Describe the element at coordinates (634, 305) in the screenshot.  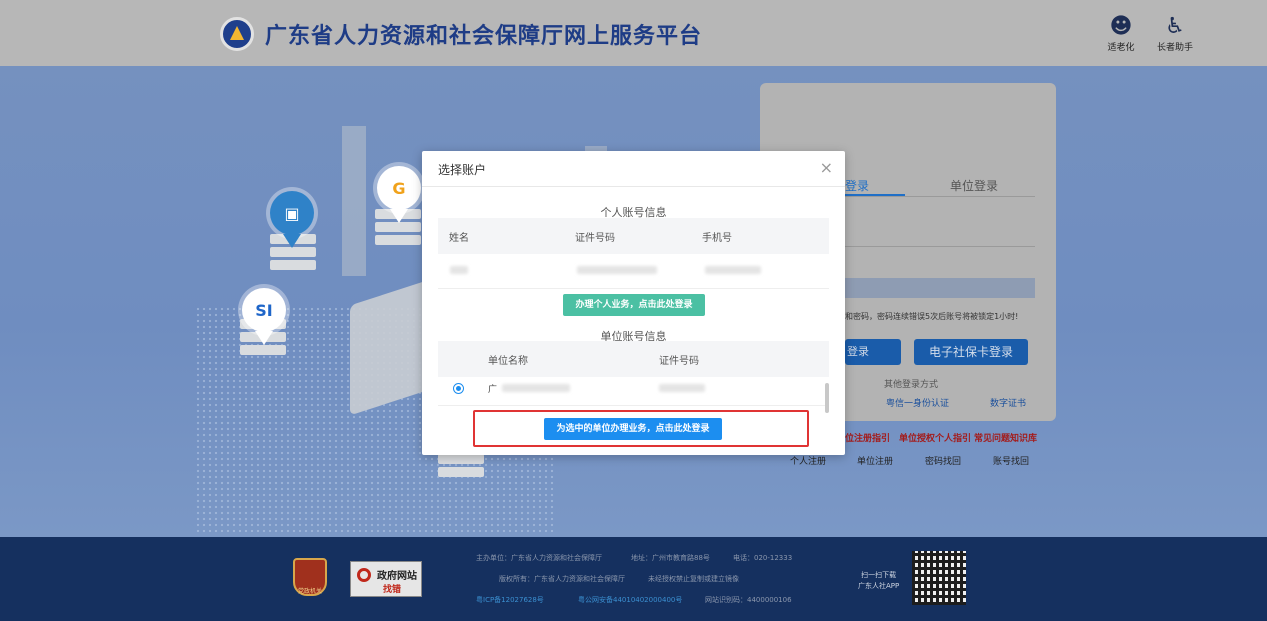
I see `personal-login-button: 办理个人业务，点击此处登录` at that location.